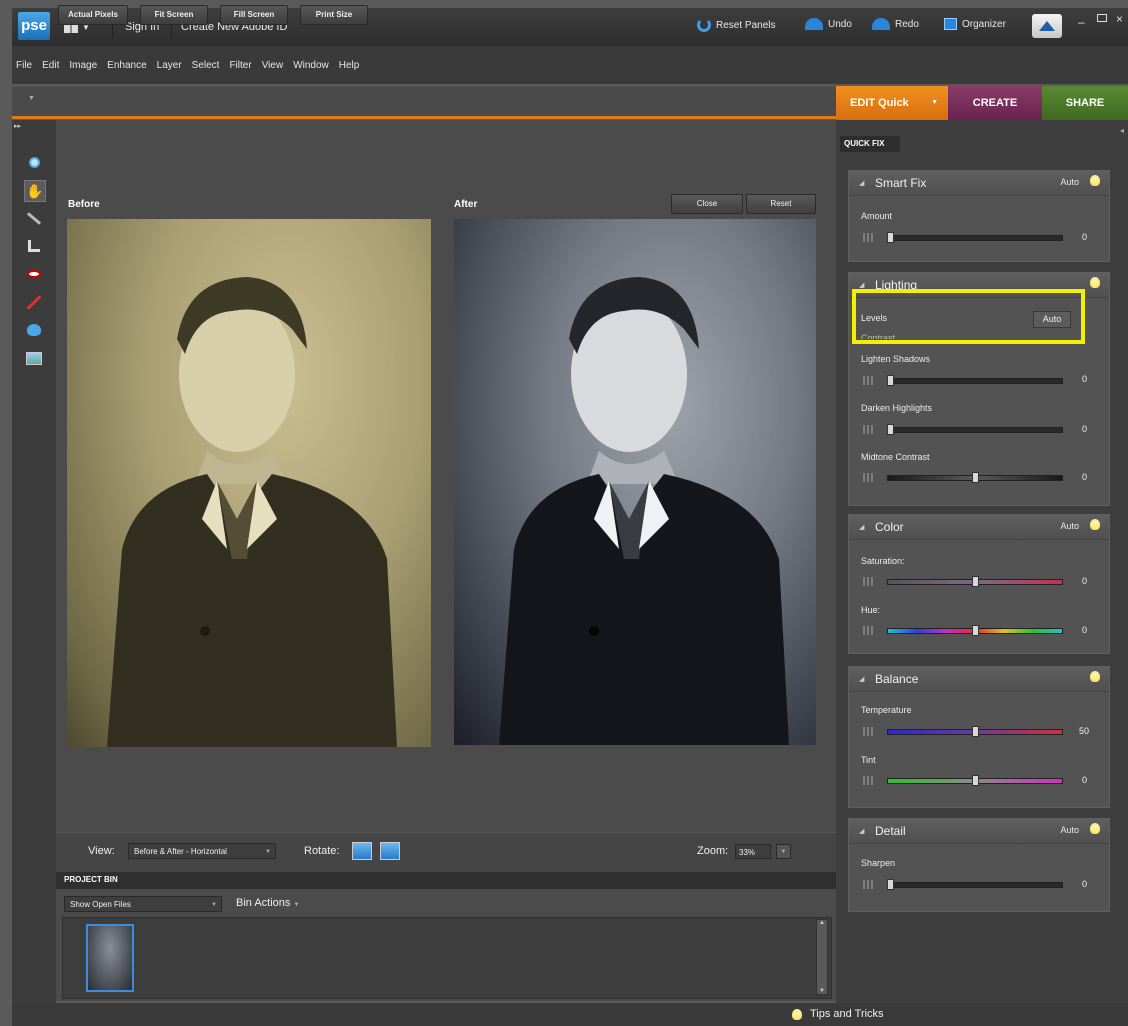  Describe the element at coordinates (1069, 830) in the screenshot. I see `detail-auto-button: Auto` at that location.